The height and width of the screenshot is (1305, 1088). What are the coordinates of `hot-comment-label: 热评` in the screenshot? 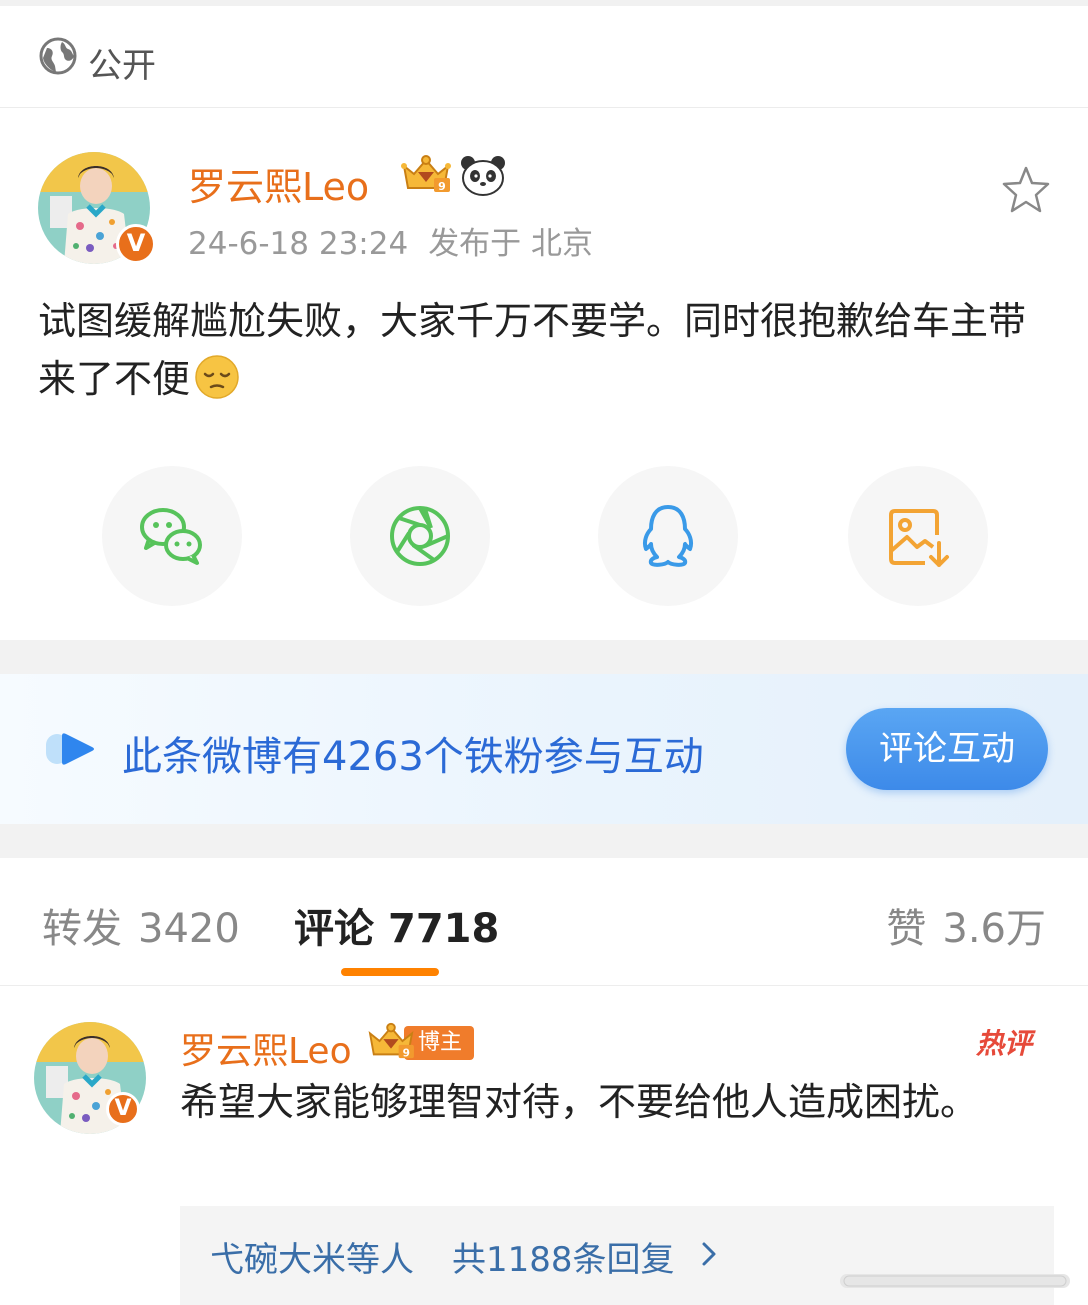 It's located at (1004, 1043).